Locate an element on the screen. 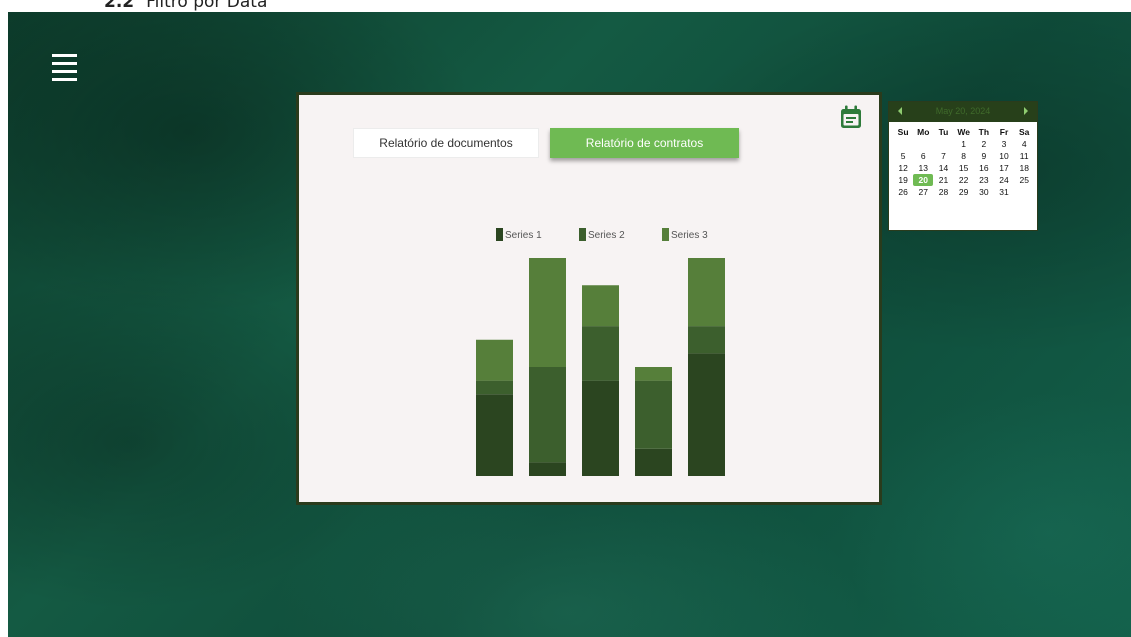 Image resolution: width=1131 pixels, height=637 pixels. day-cell: 14 is located at coordinates (943, 168).